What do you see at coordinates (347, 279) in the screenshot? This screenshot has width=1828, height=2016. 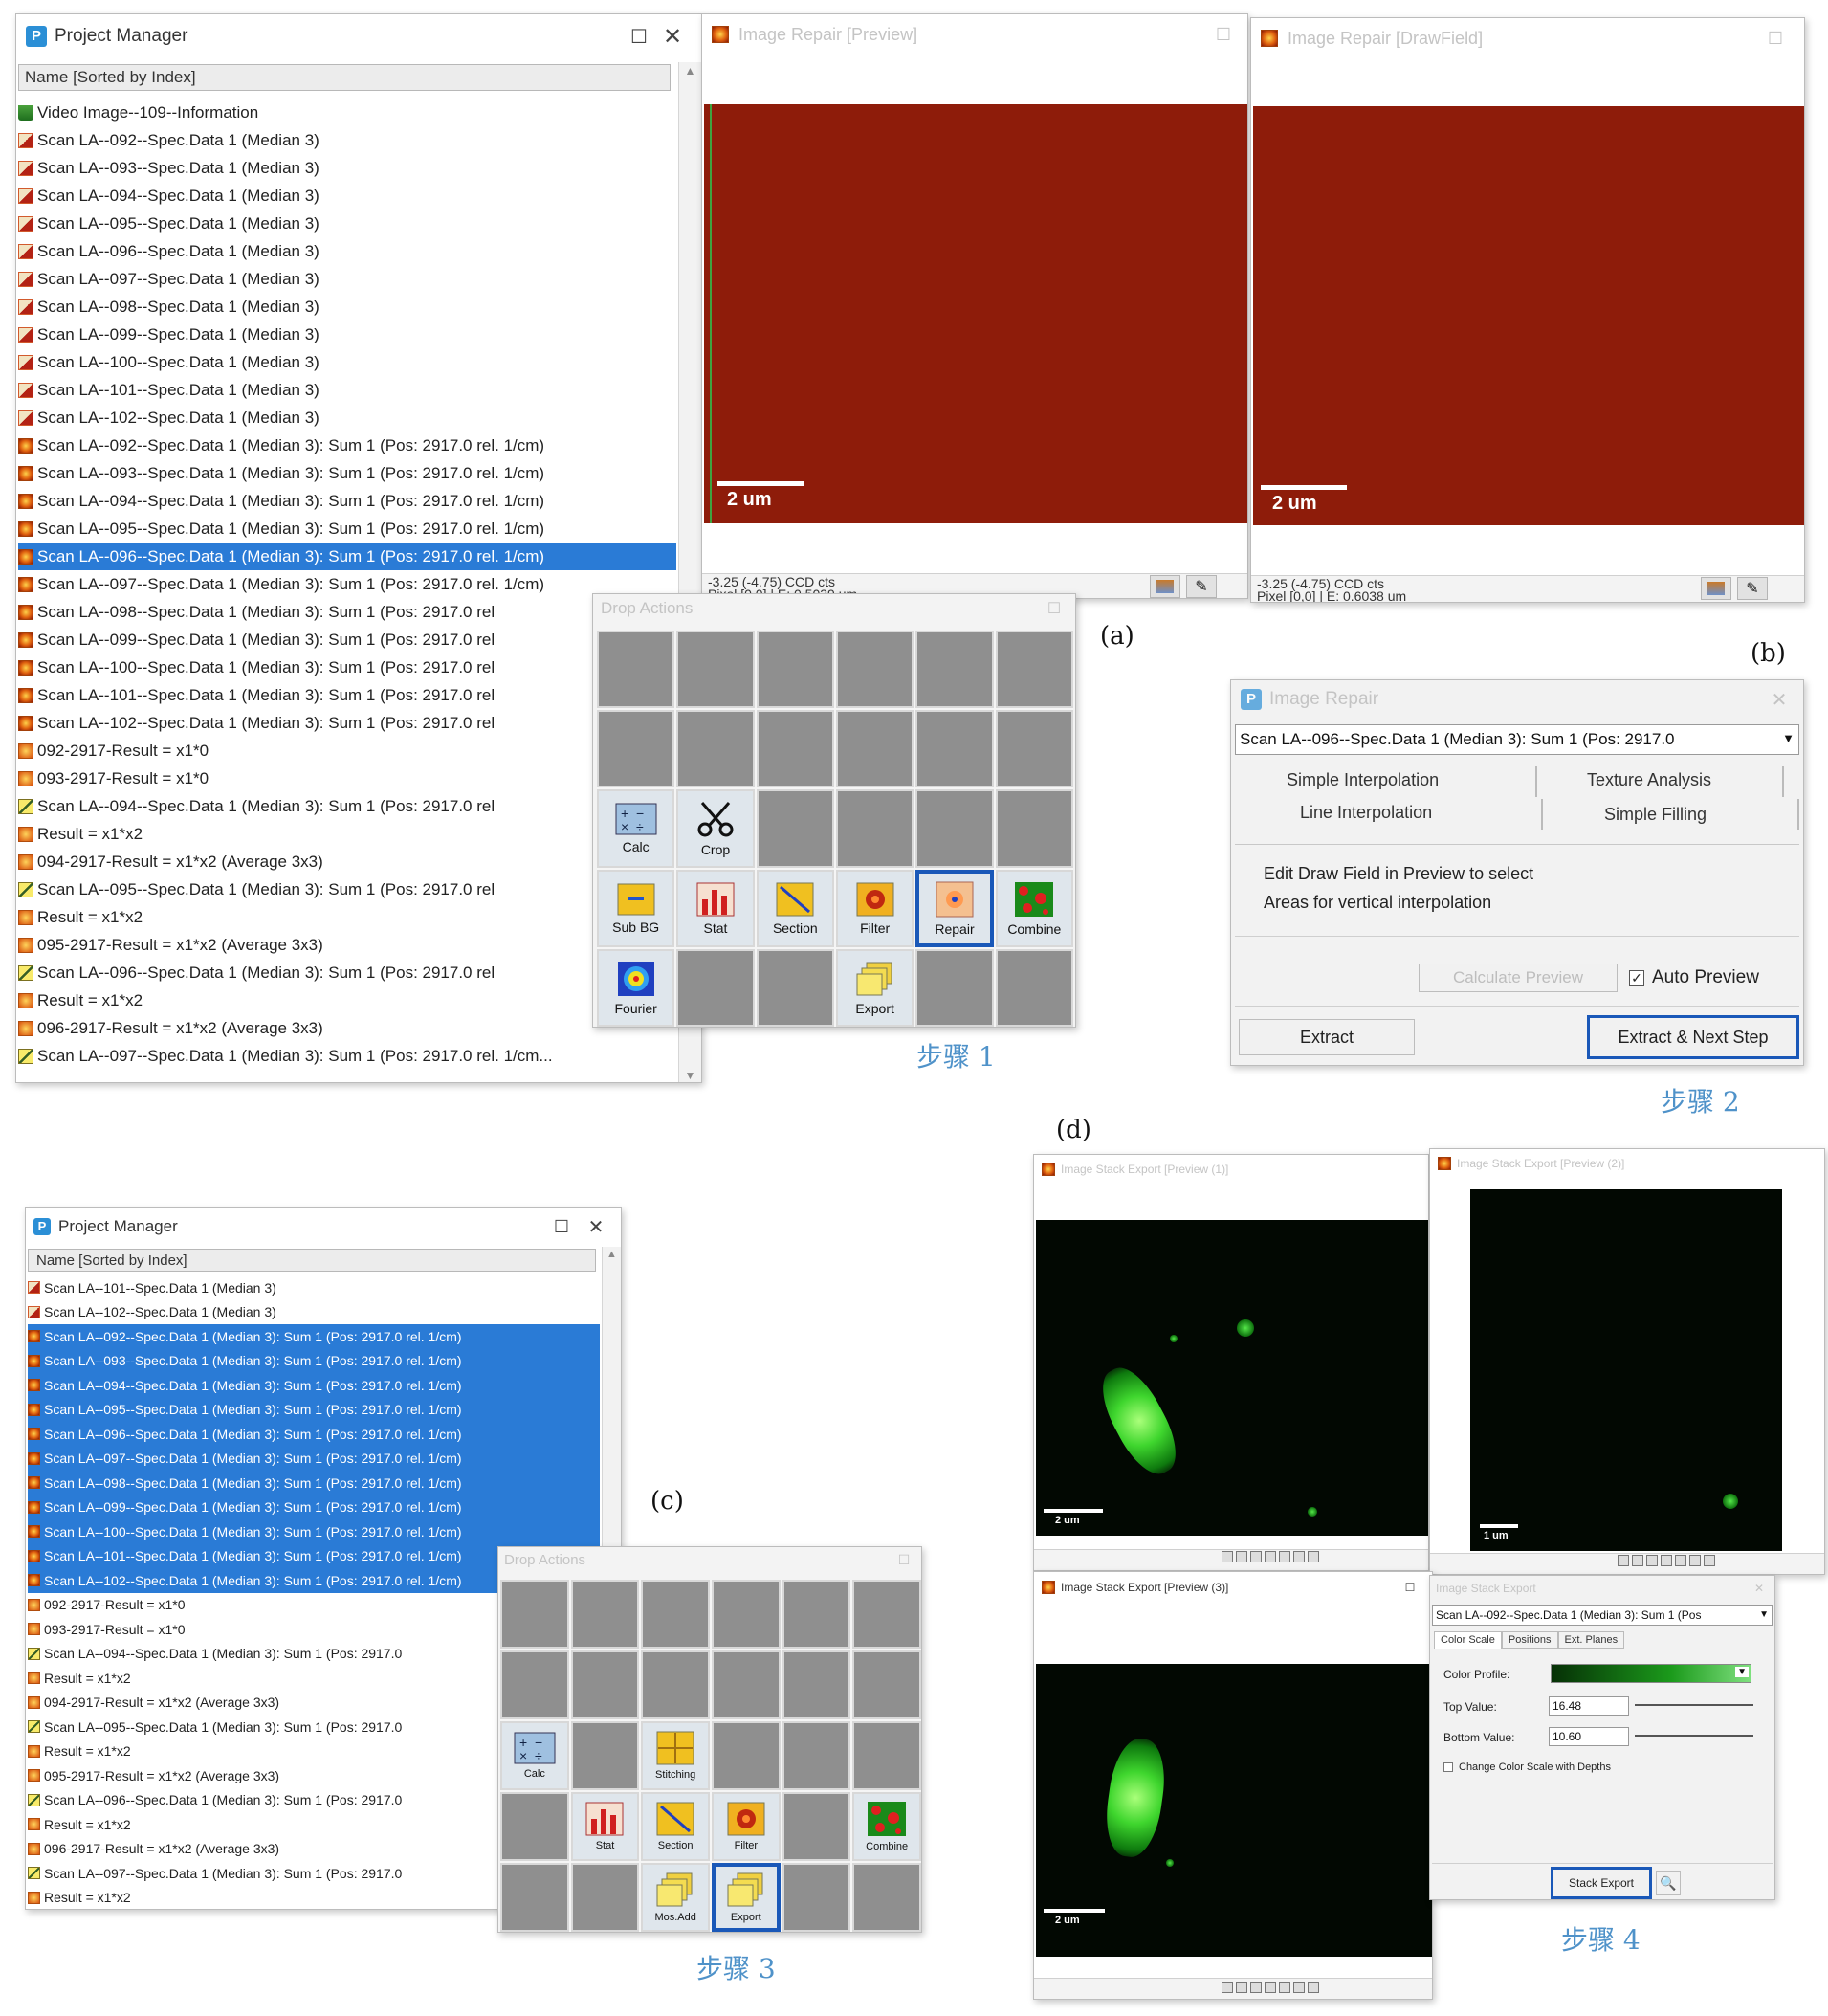 I see `tree-item: Scan LA--097--Spec.Data 1 (Median 3)` at bounding box center [347, 279].